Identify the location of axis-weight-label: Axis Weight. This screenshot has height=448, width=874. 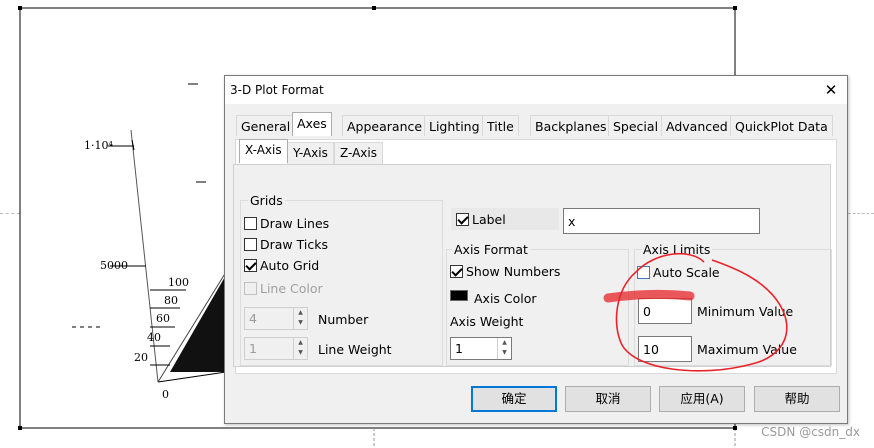
(487, 321).